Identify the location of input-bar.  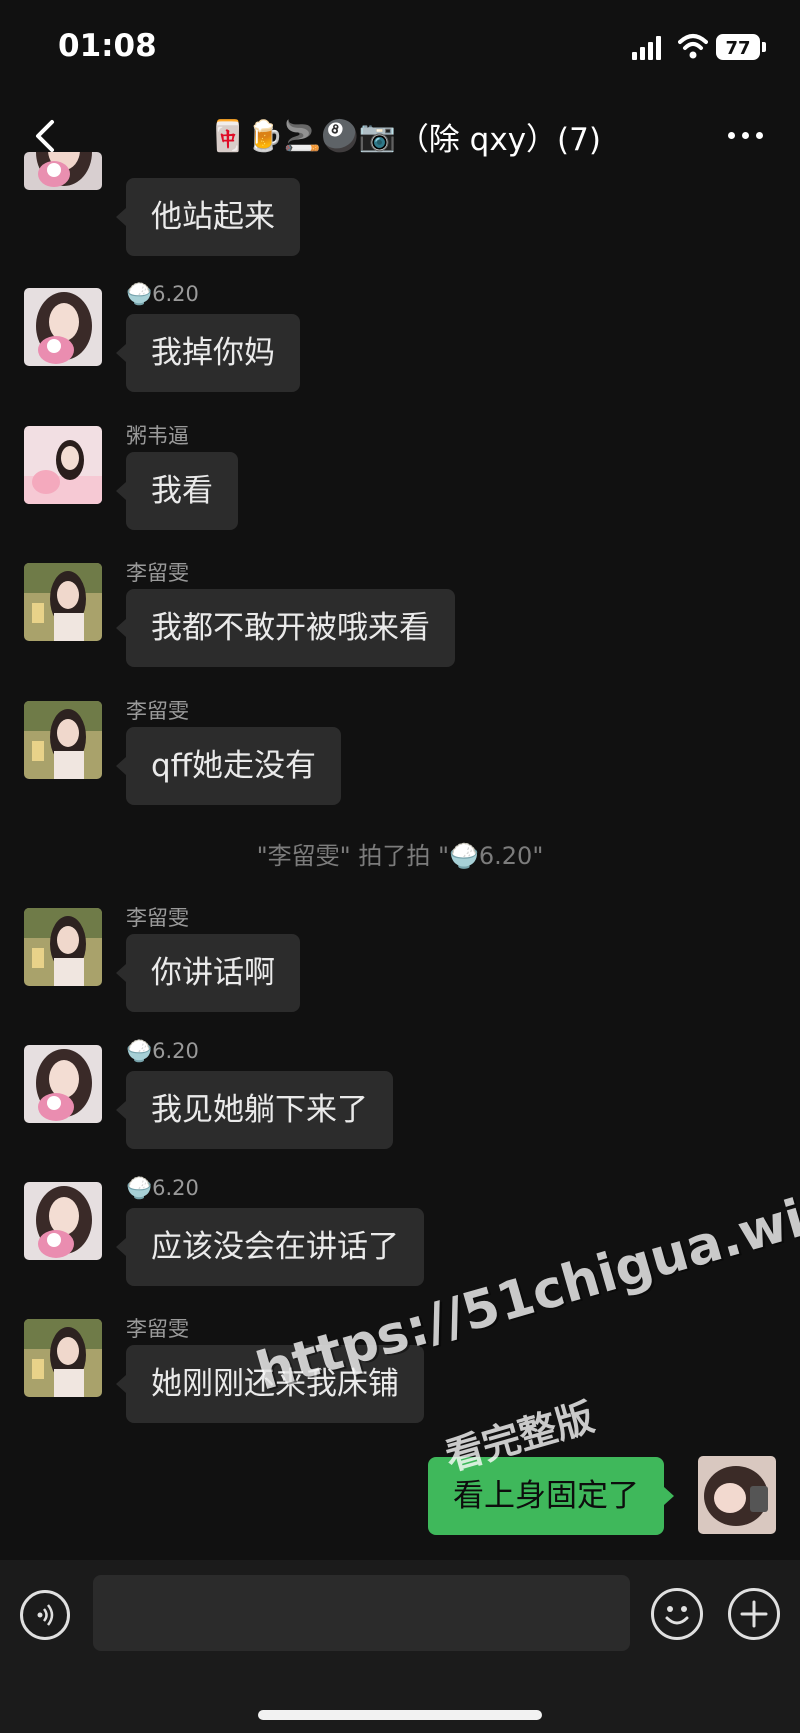
(400, 1646).